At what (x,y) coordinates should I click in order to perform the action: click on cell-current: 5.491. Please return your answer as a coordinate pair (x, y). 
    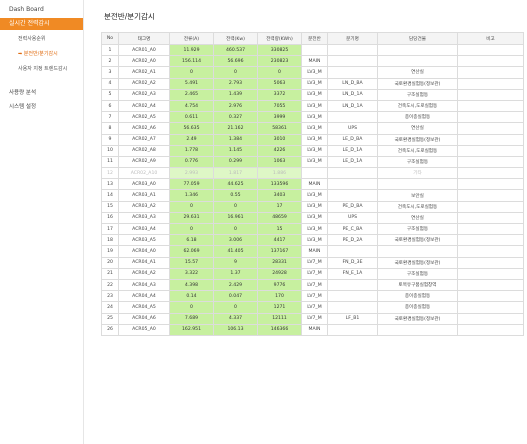
    Looking at the image, I should click on (191, 83).